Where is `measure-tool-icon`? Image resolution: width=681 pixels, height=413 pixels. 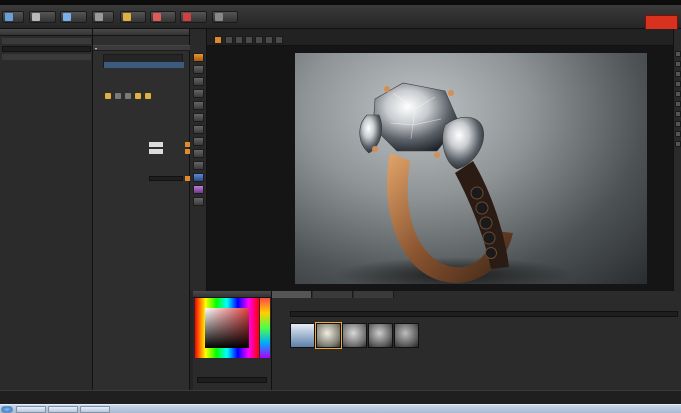 measure-tool-icon is located at coordinates (198, 201).